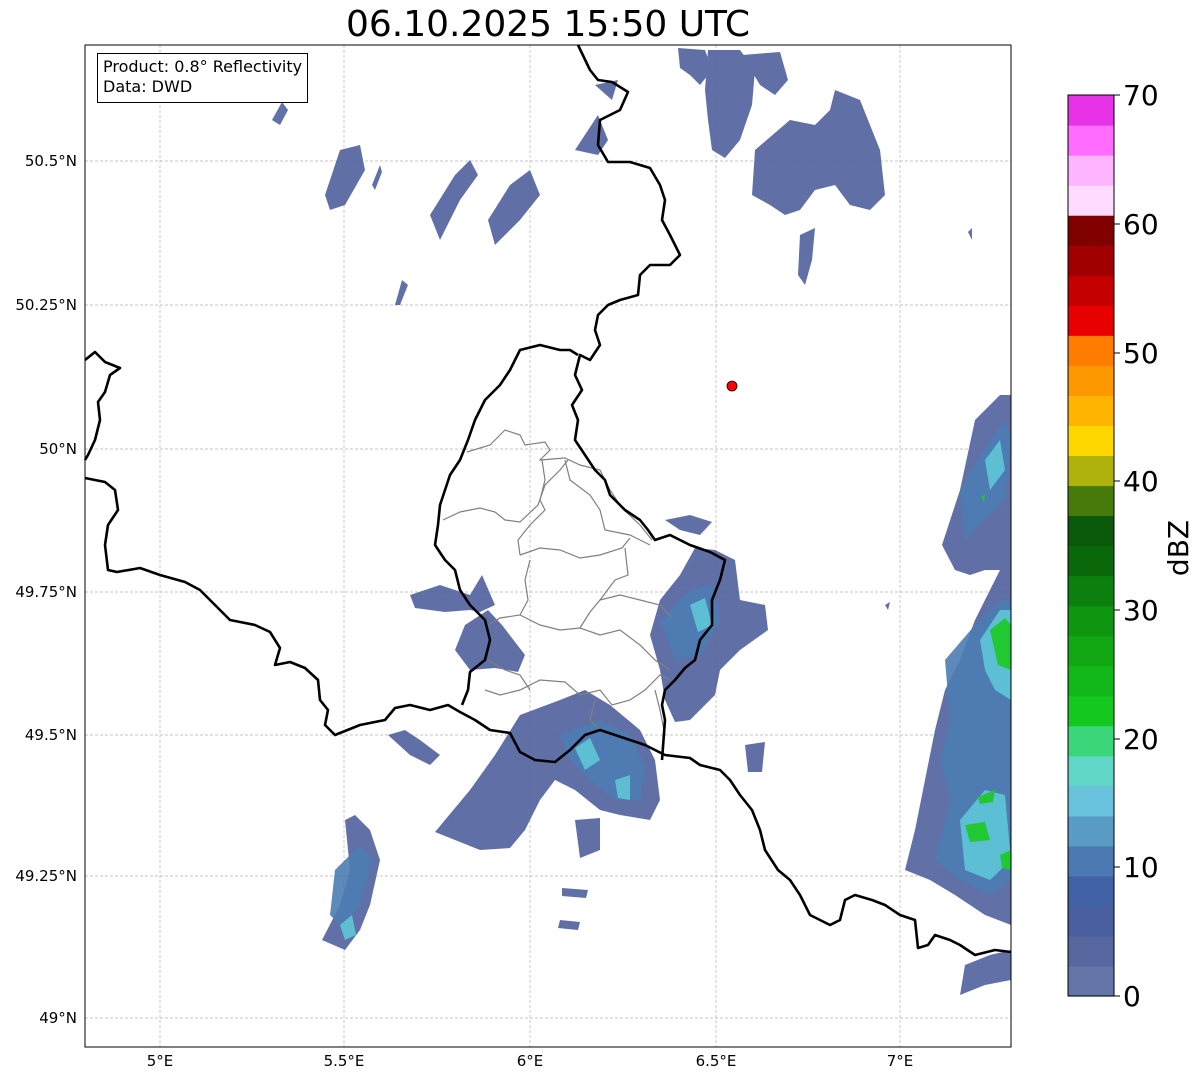  What do you see at coordinates (1141, 353) in the screenshot?
I see `colorbar-tick-label: 50` at bounding box center [1141, 353].